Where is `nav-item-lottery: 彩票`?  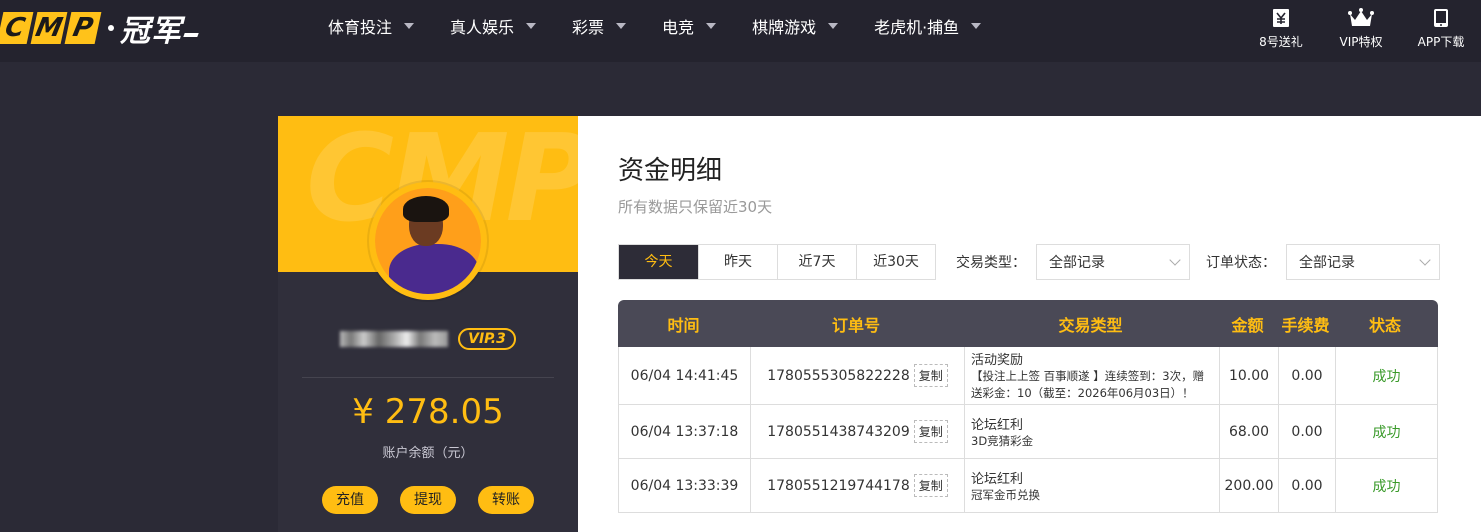 nav-item-lottery: 彩票 is located at coordinates (599, 26).